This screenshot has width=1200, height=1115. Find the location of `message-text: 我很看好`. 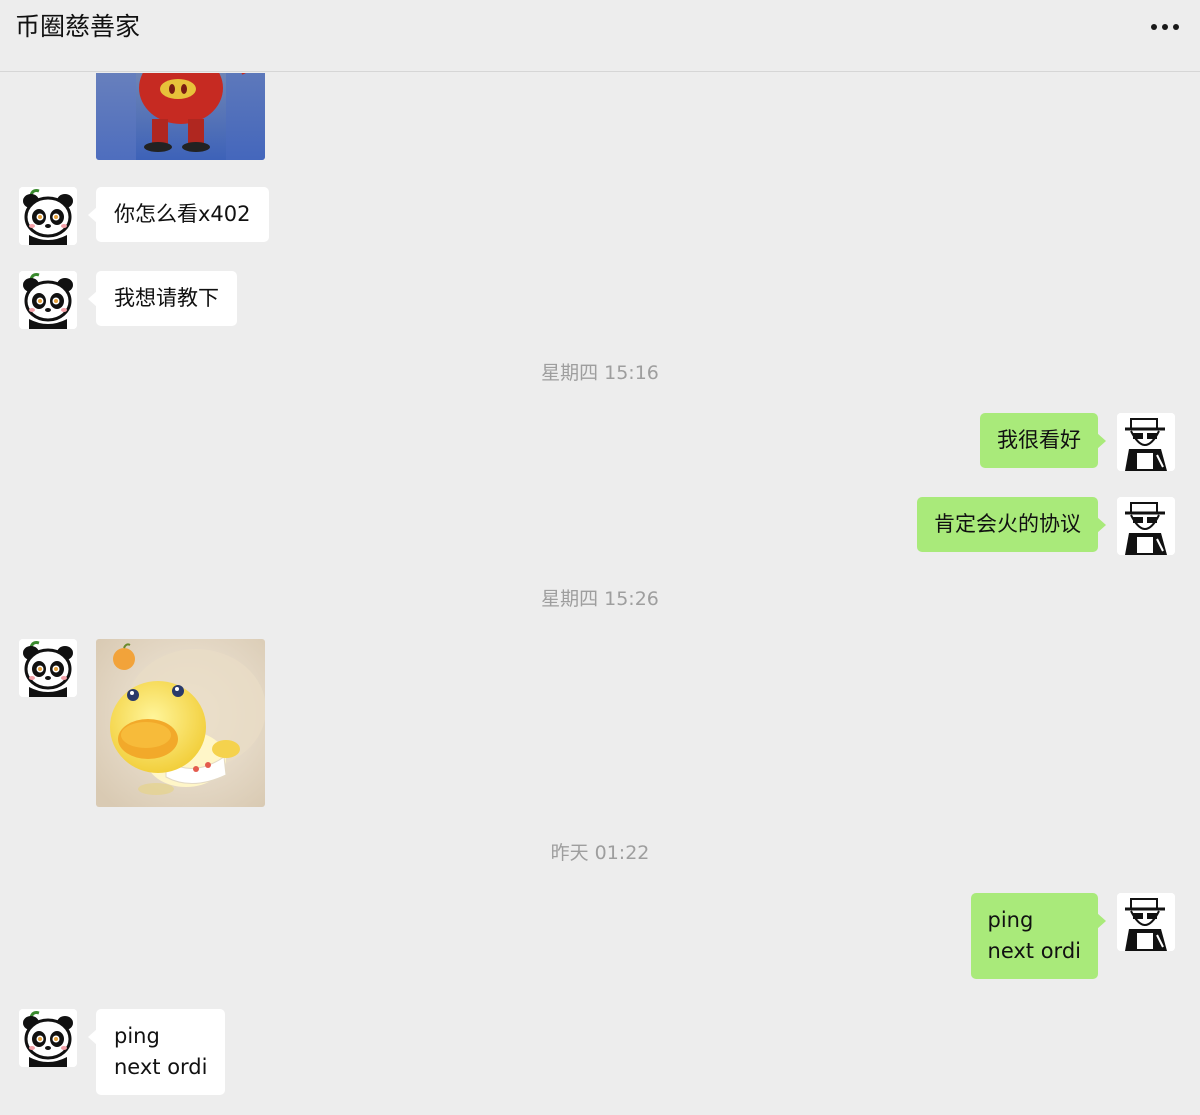

message-text: 我很看好 is located at coordinates (1039, 440).